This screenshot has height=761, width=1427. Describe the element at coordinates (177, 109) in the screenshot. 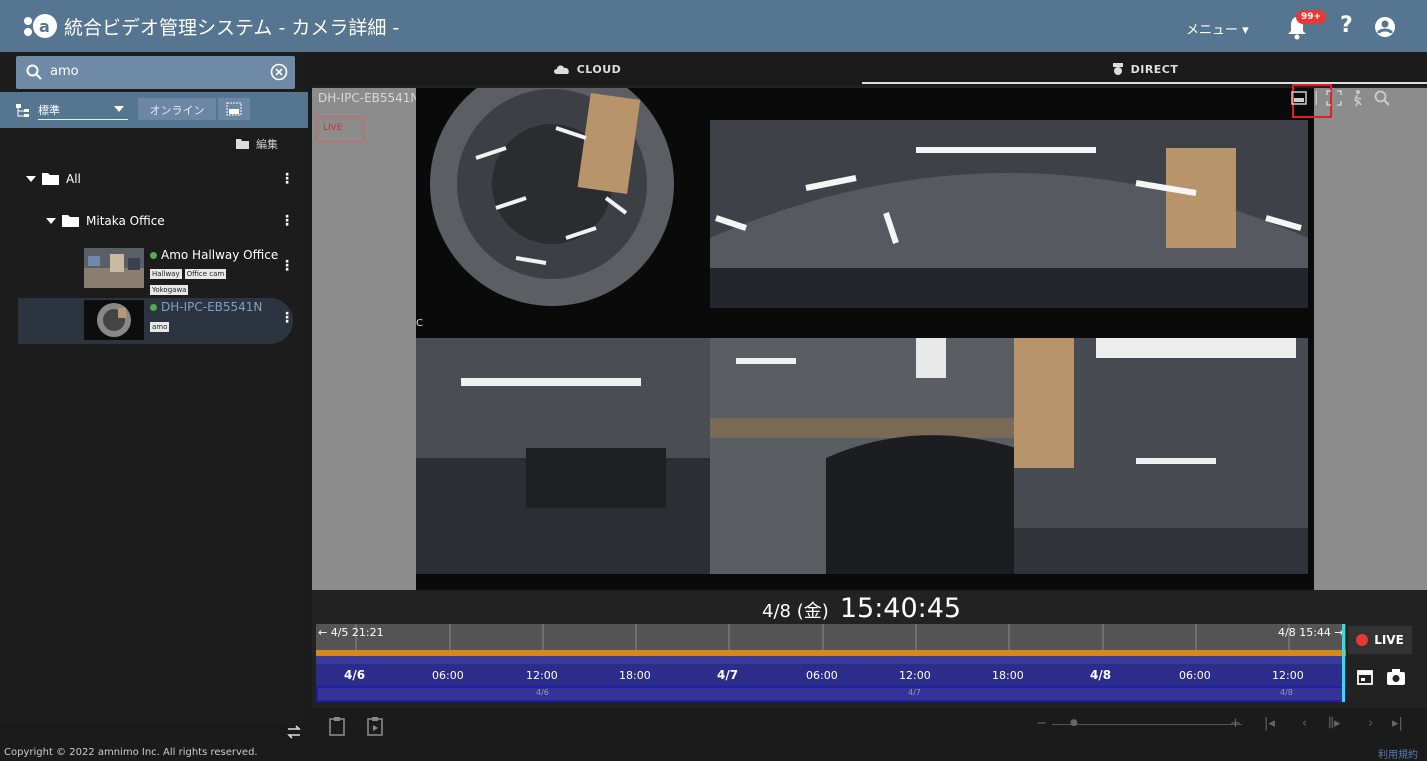

I see `online-filter-button: オンライン` at that location.